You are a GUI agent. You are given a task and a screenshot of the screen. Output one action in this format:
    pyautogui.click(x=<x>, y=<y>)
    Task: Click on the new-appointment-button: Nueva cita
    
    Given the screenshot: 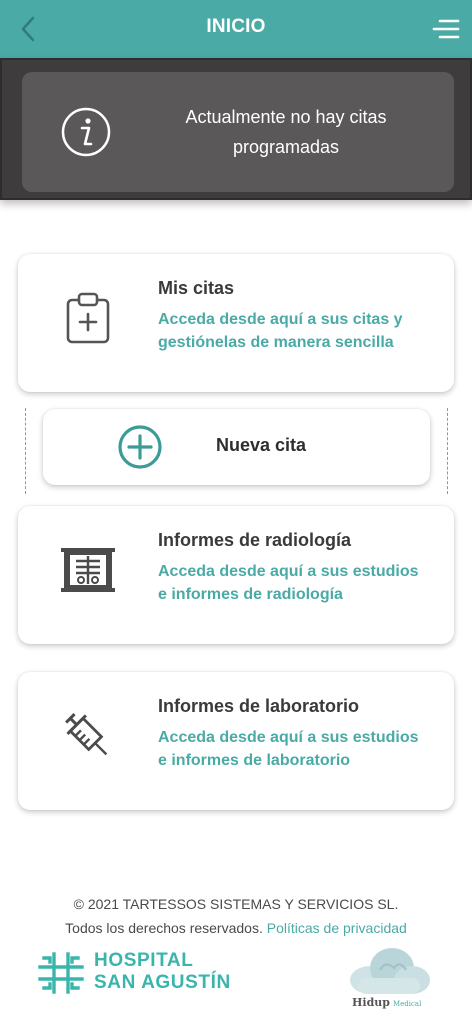 What is the action you would take?
    pyautogui.click(x=236, y=447)
    